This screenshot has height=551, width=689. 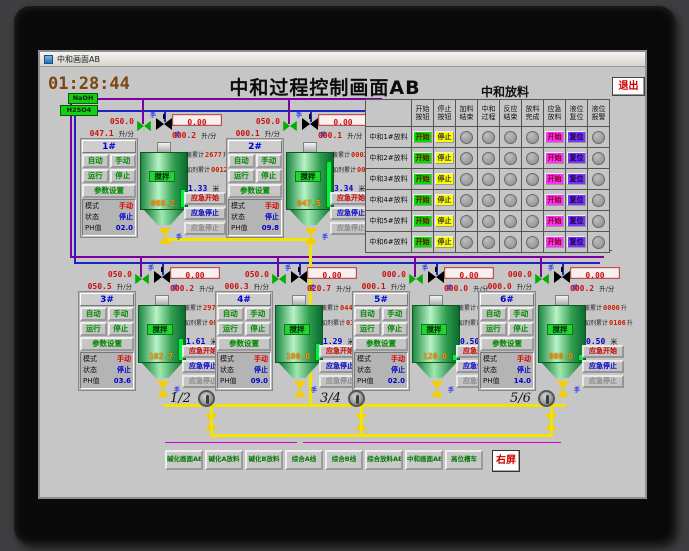 What do you see at coordinates (330, 398) in the screenshot?
I see `pump-label: 3/4` at bounding box center [330, 398].